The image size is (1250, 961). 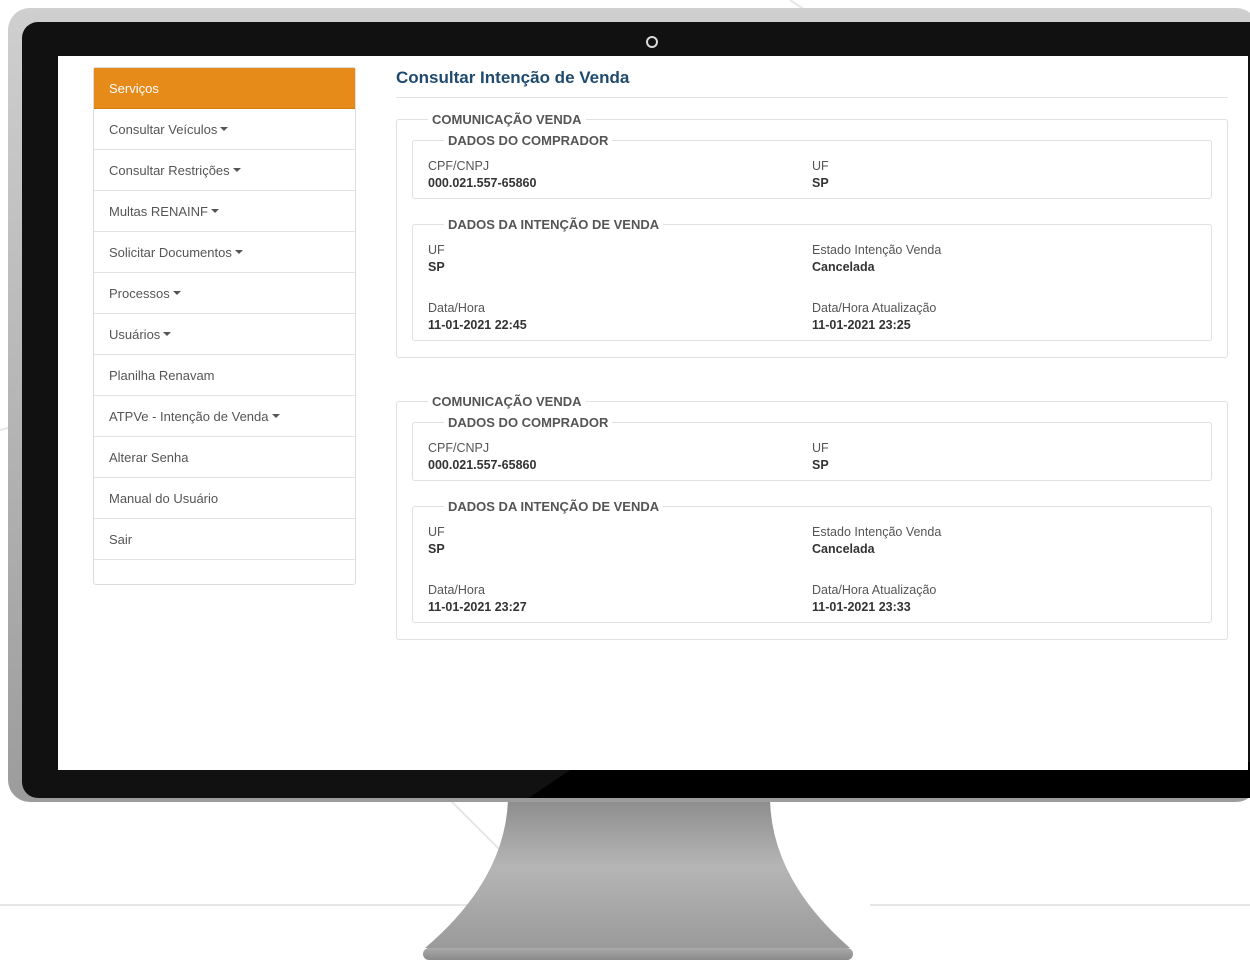 What do you see at coordinates (861, 325) in the screenshot?
I see `field-value: 11-01-2021 23:25` at bounding box center [861, 325].